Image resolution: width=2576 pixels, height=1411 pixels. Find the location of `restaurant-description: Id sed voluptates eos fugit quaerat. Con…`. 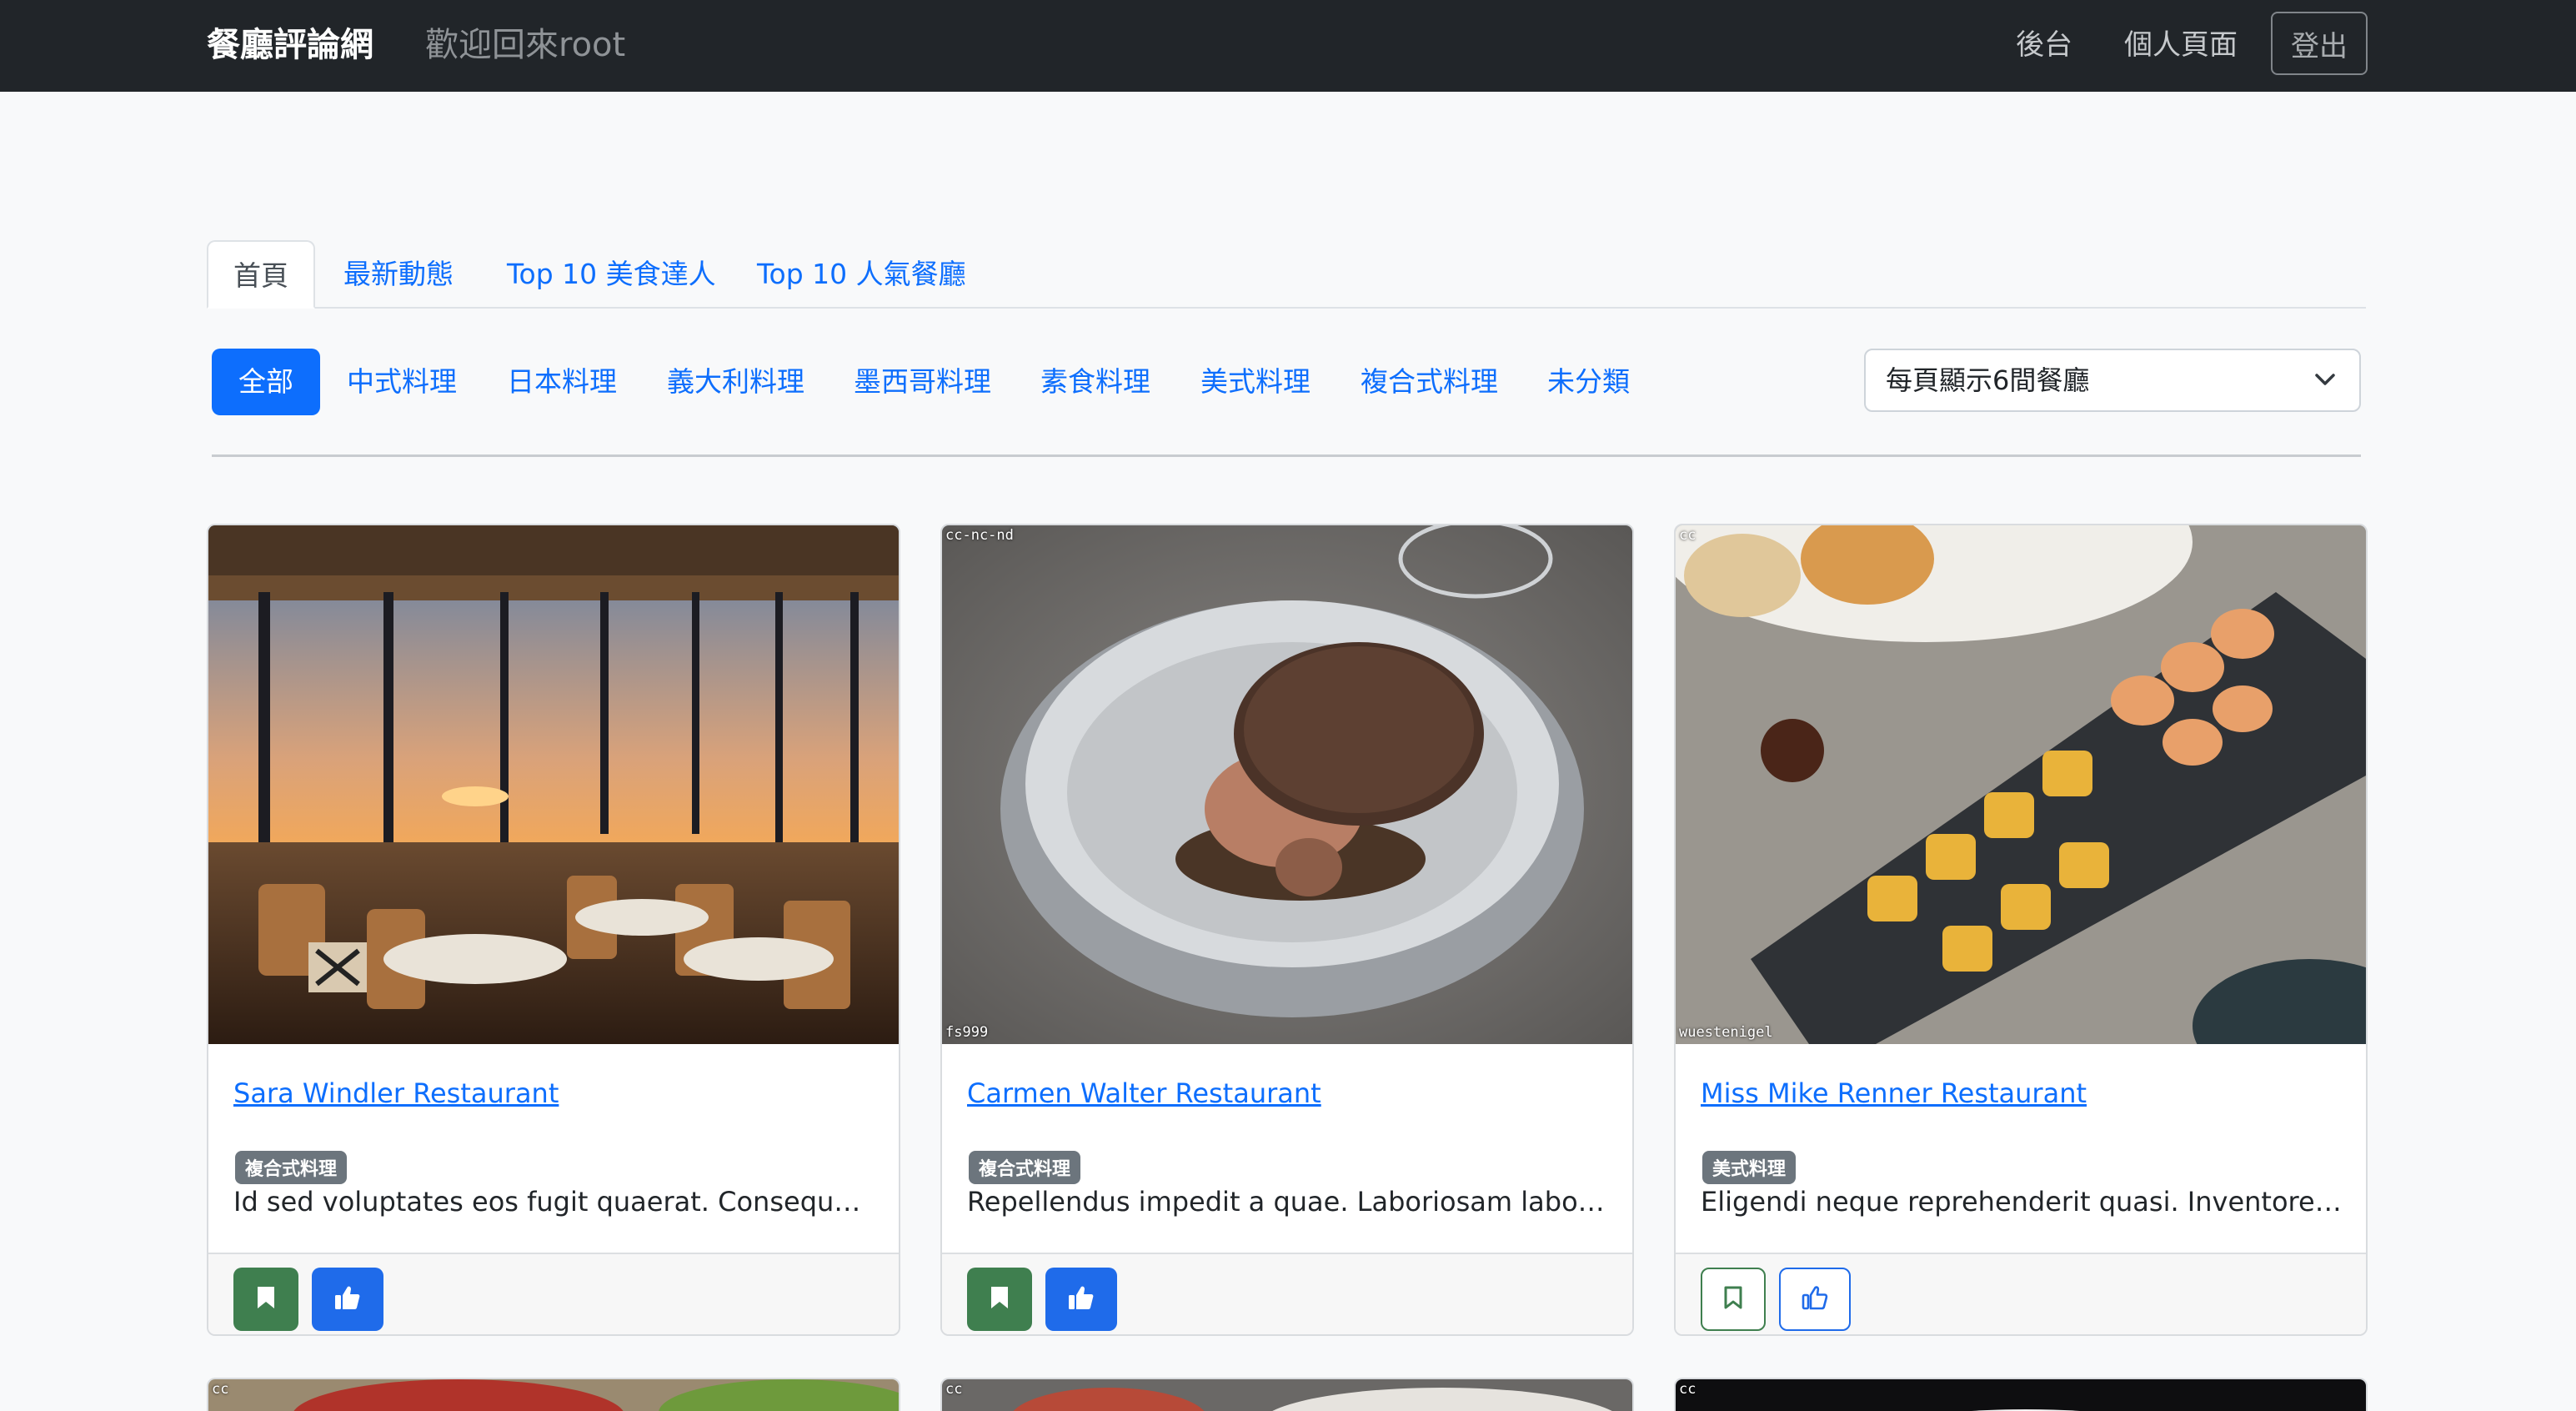

restaurant-description: Id sed voluptates eos fugit quaerat. Con… is located at coordinates (554, 1202).